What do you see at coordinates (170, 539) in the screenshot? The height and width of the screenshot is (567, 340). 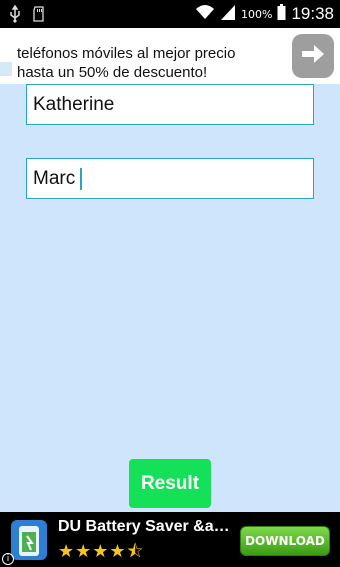 I see `bottom-ad-banner: DU Battery Saver &a… ★★★★⯪ DOWNLOAD i` at bounding box center [170, 539].